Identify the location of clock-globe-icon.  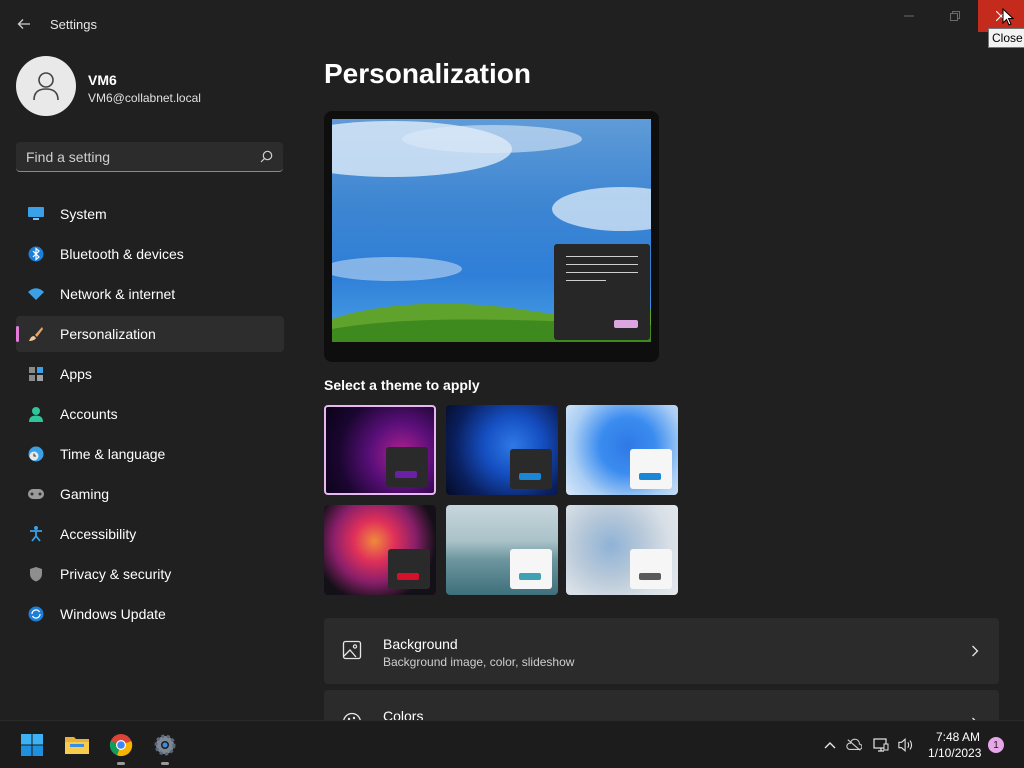
(36, 454).